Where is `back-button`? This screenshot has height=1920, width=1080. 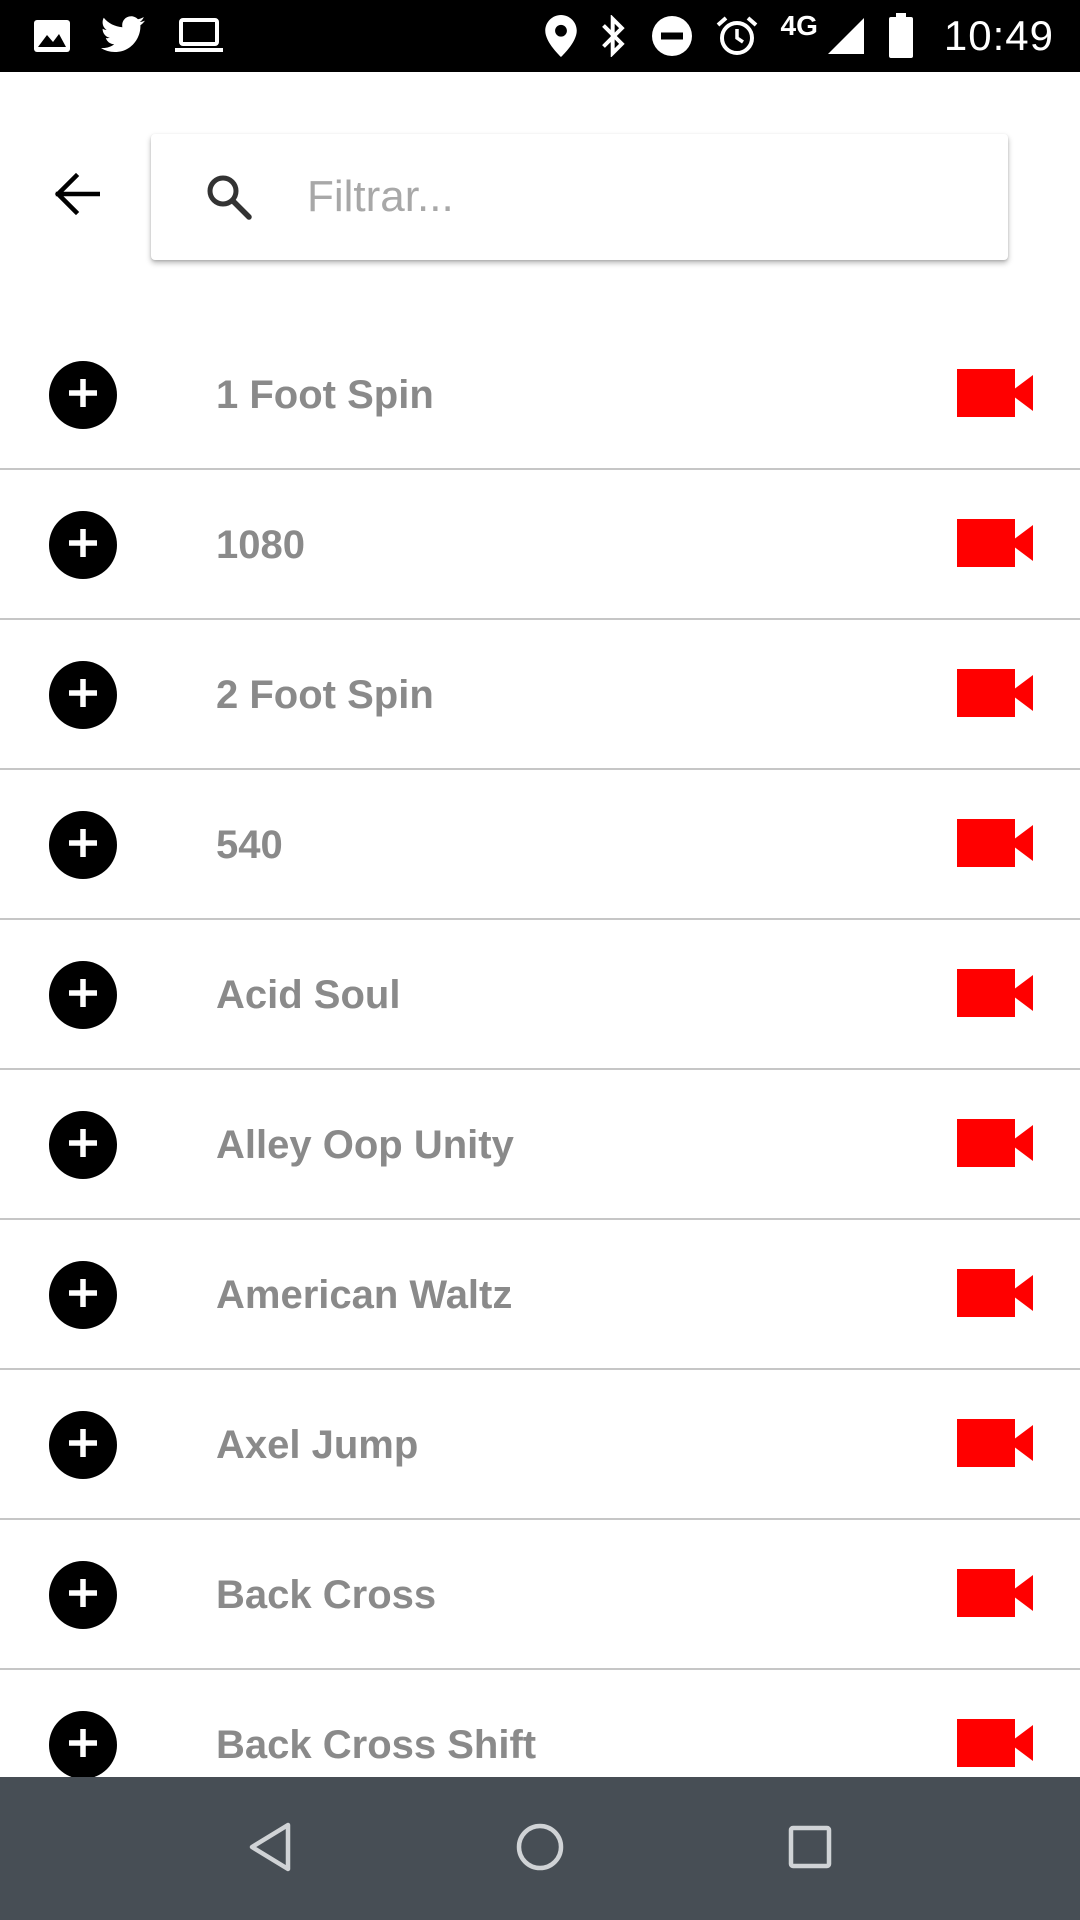 back-button is located at coordinates (76, 196).